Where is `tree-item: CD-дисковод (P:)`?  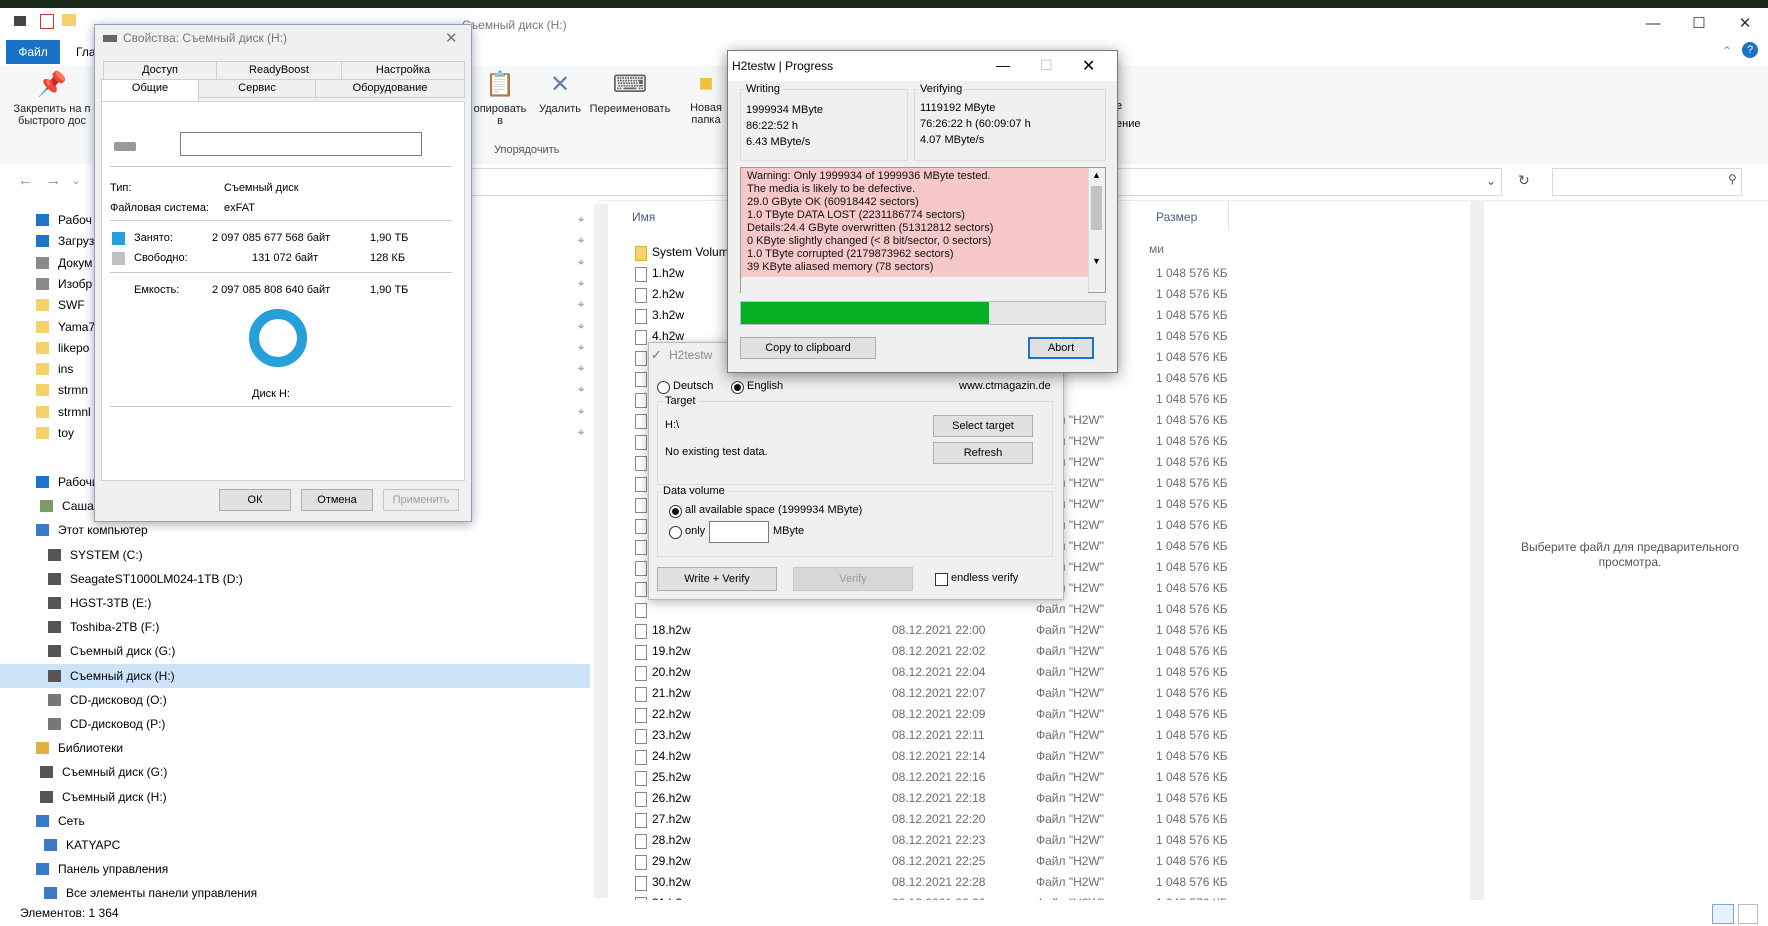 tree-item: CD-дисковод (P:) is located at coordinates (295, 724).